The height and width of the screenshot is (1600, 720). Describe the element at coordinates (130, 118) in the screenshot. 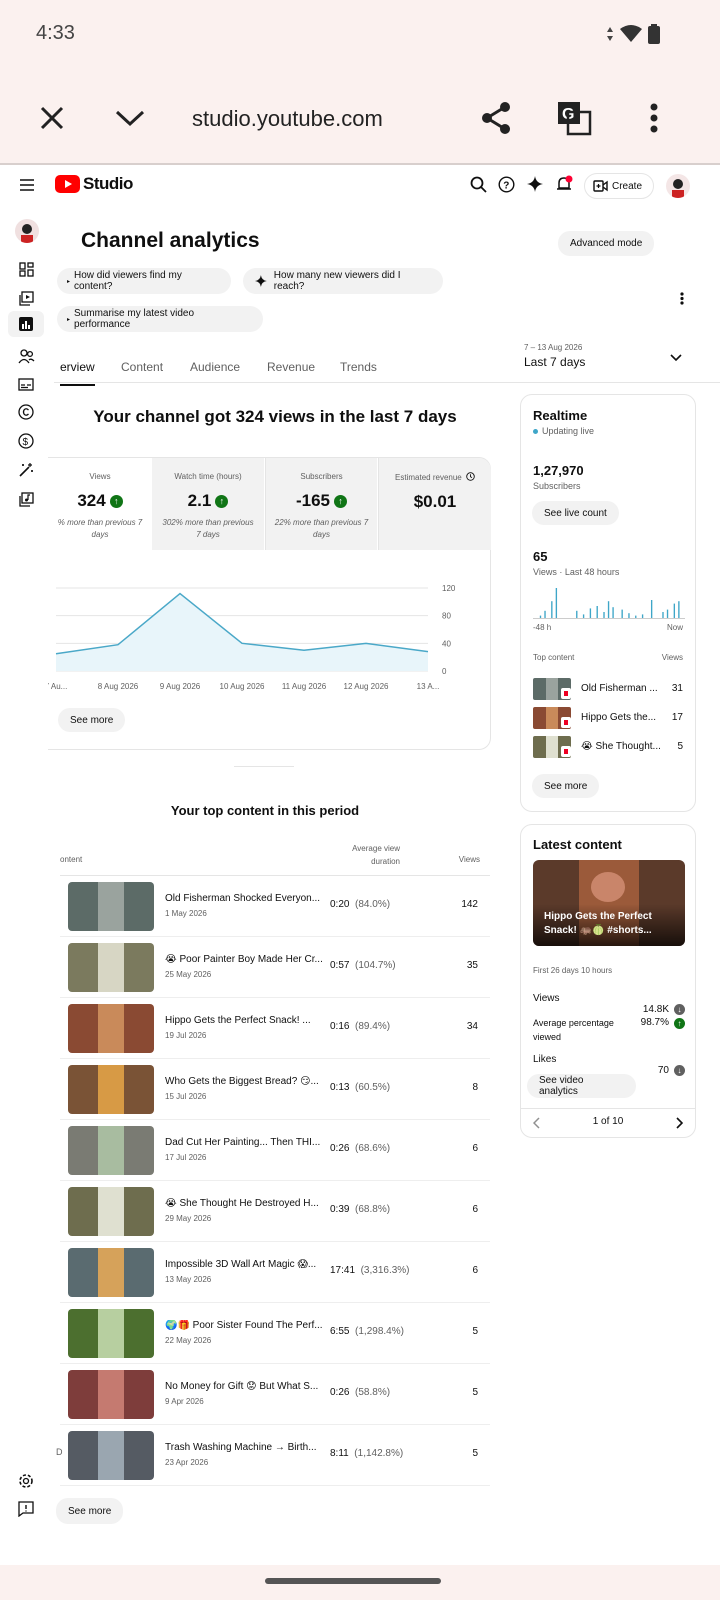

I see `chevron-down-icon` at that location.